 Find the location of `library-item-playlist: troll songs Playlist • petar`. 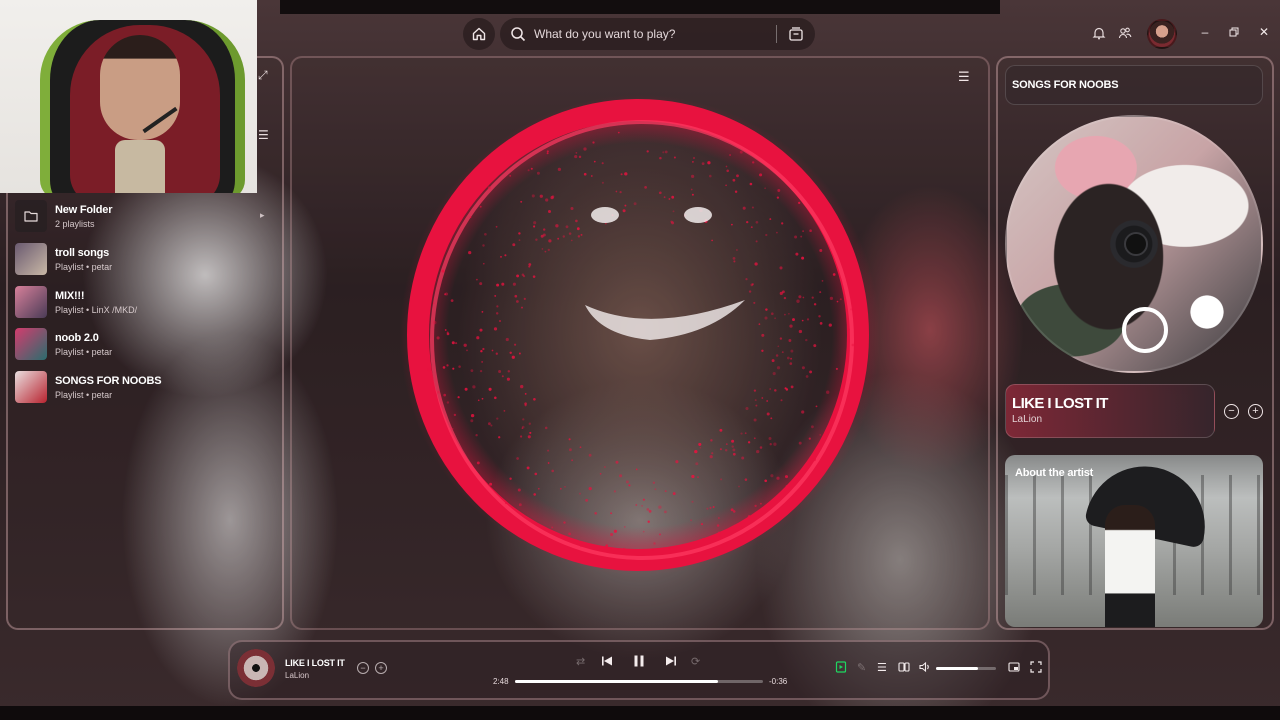

library-item-playlist: troll songs Playlist • petar is located at coordinates (145, 259).